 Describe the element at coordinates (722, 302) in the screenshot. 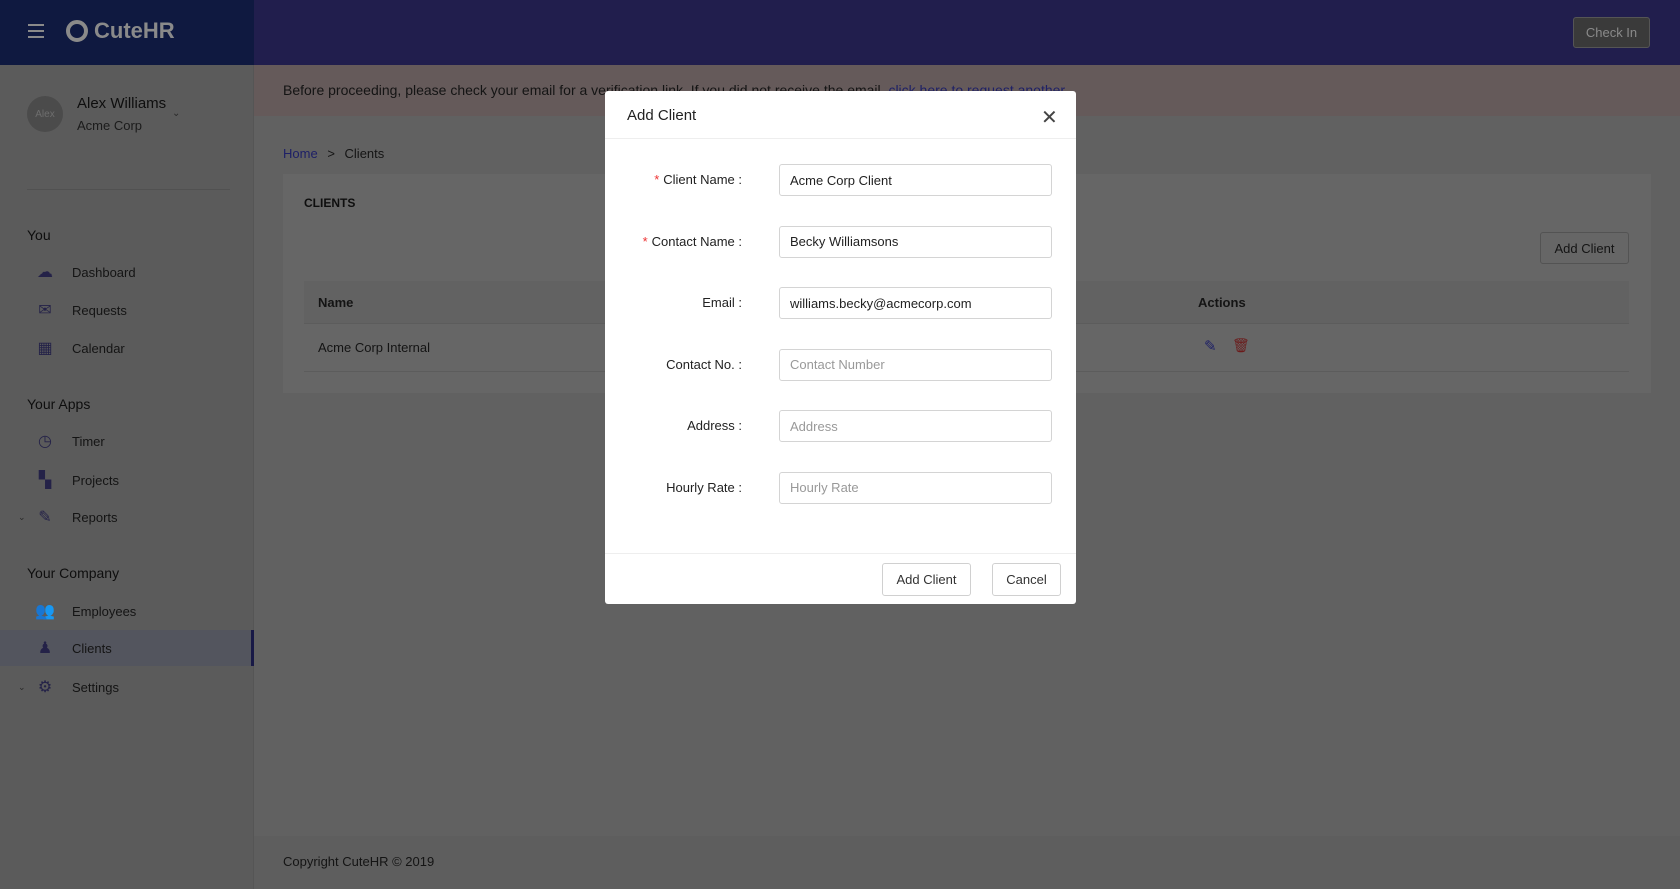

I see `field-label-text: Email :` at that location.